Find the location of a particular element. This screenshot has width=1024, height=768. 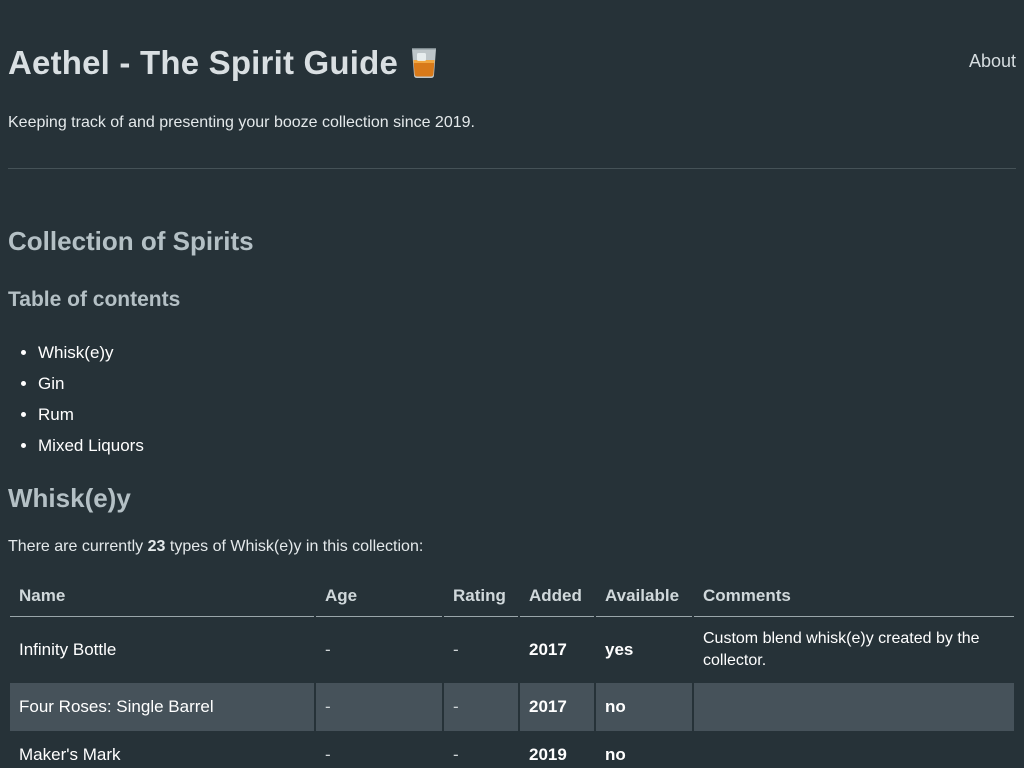

table-row: Four Roses: Single Barrel - - 2017 no is located at coordinates (512, 707).